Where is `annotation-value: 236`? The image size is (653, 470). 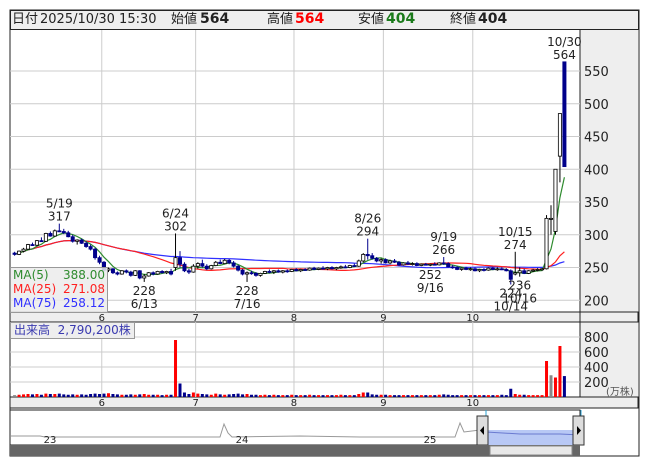
annotation-value: 236 is located at coordinates (519, 286).